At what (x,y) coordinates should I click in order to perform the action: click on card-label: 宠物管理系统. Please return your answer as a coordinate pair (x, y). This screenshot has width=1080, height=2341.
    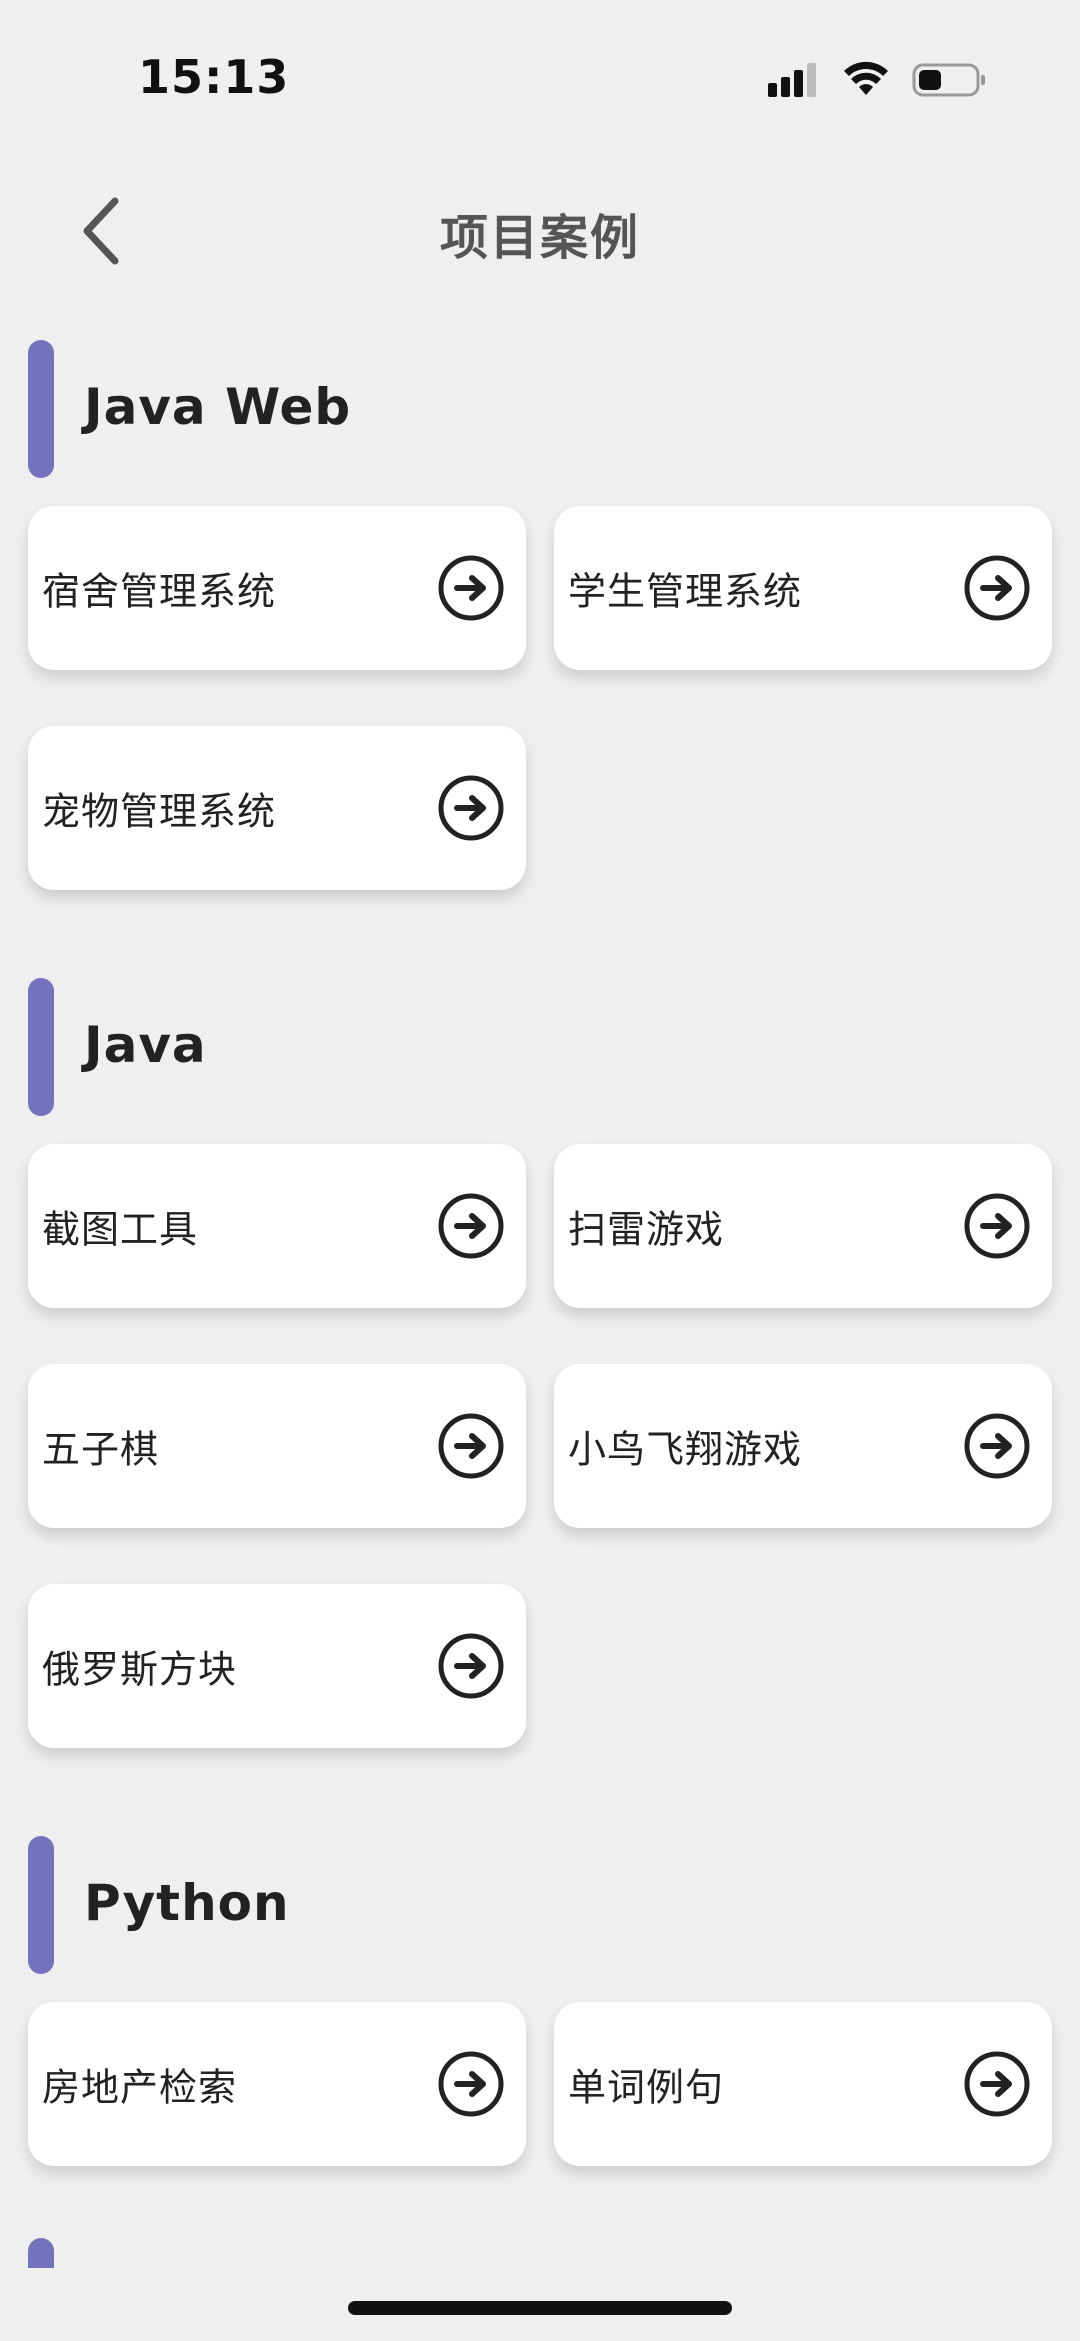
    Looking at the image, I should click on (159, 811).